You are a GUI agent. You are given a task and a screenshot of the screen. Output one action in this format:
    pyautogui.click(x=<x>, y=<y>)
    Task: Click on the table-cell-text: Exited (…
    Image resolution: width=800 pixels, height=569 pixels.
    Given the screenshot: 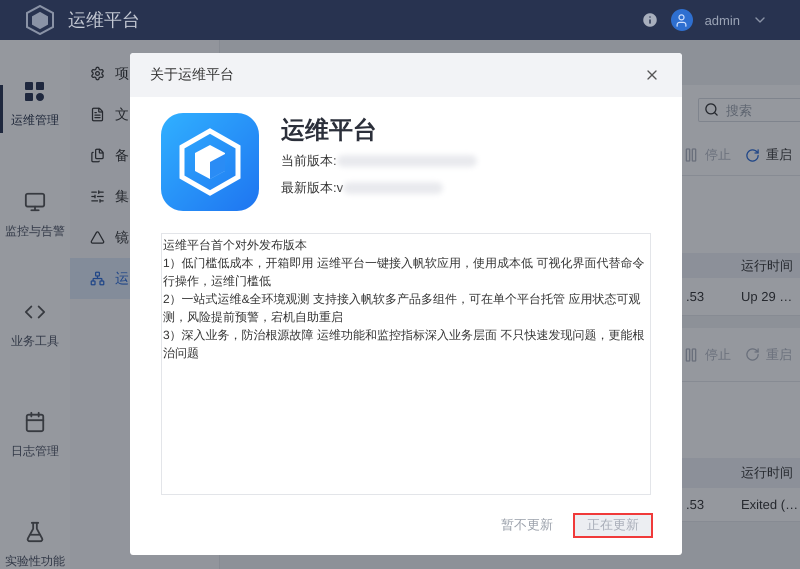 What is the action you would take?
    pyautogui.click(x=770, y=504)
    